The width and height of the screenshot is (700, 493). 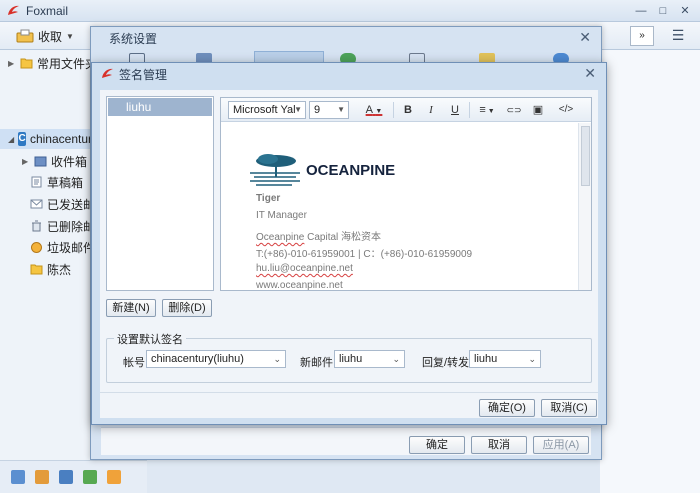 What do you see at coordinates (18, 477) in the screenshot?
I see `mail-module-icon` at bounding box center [18, 477].